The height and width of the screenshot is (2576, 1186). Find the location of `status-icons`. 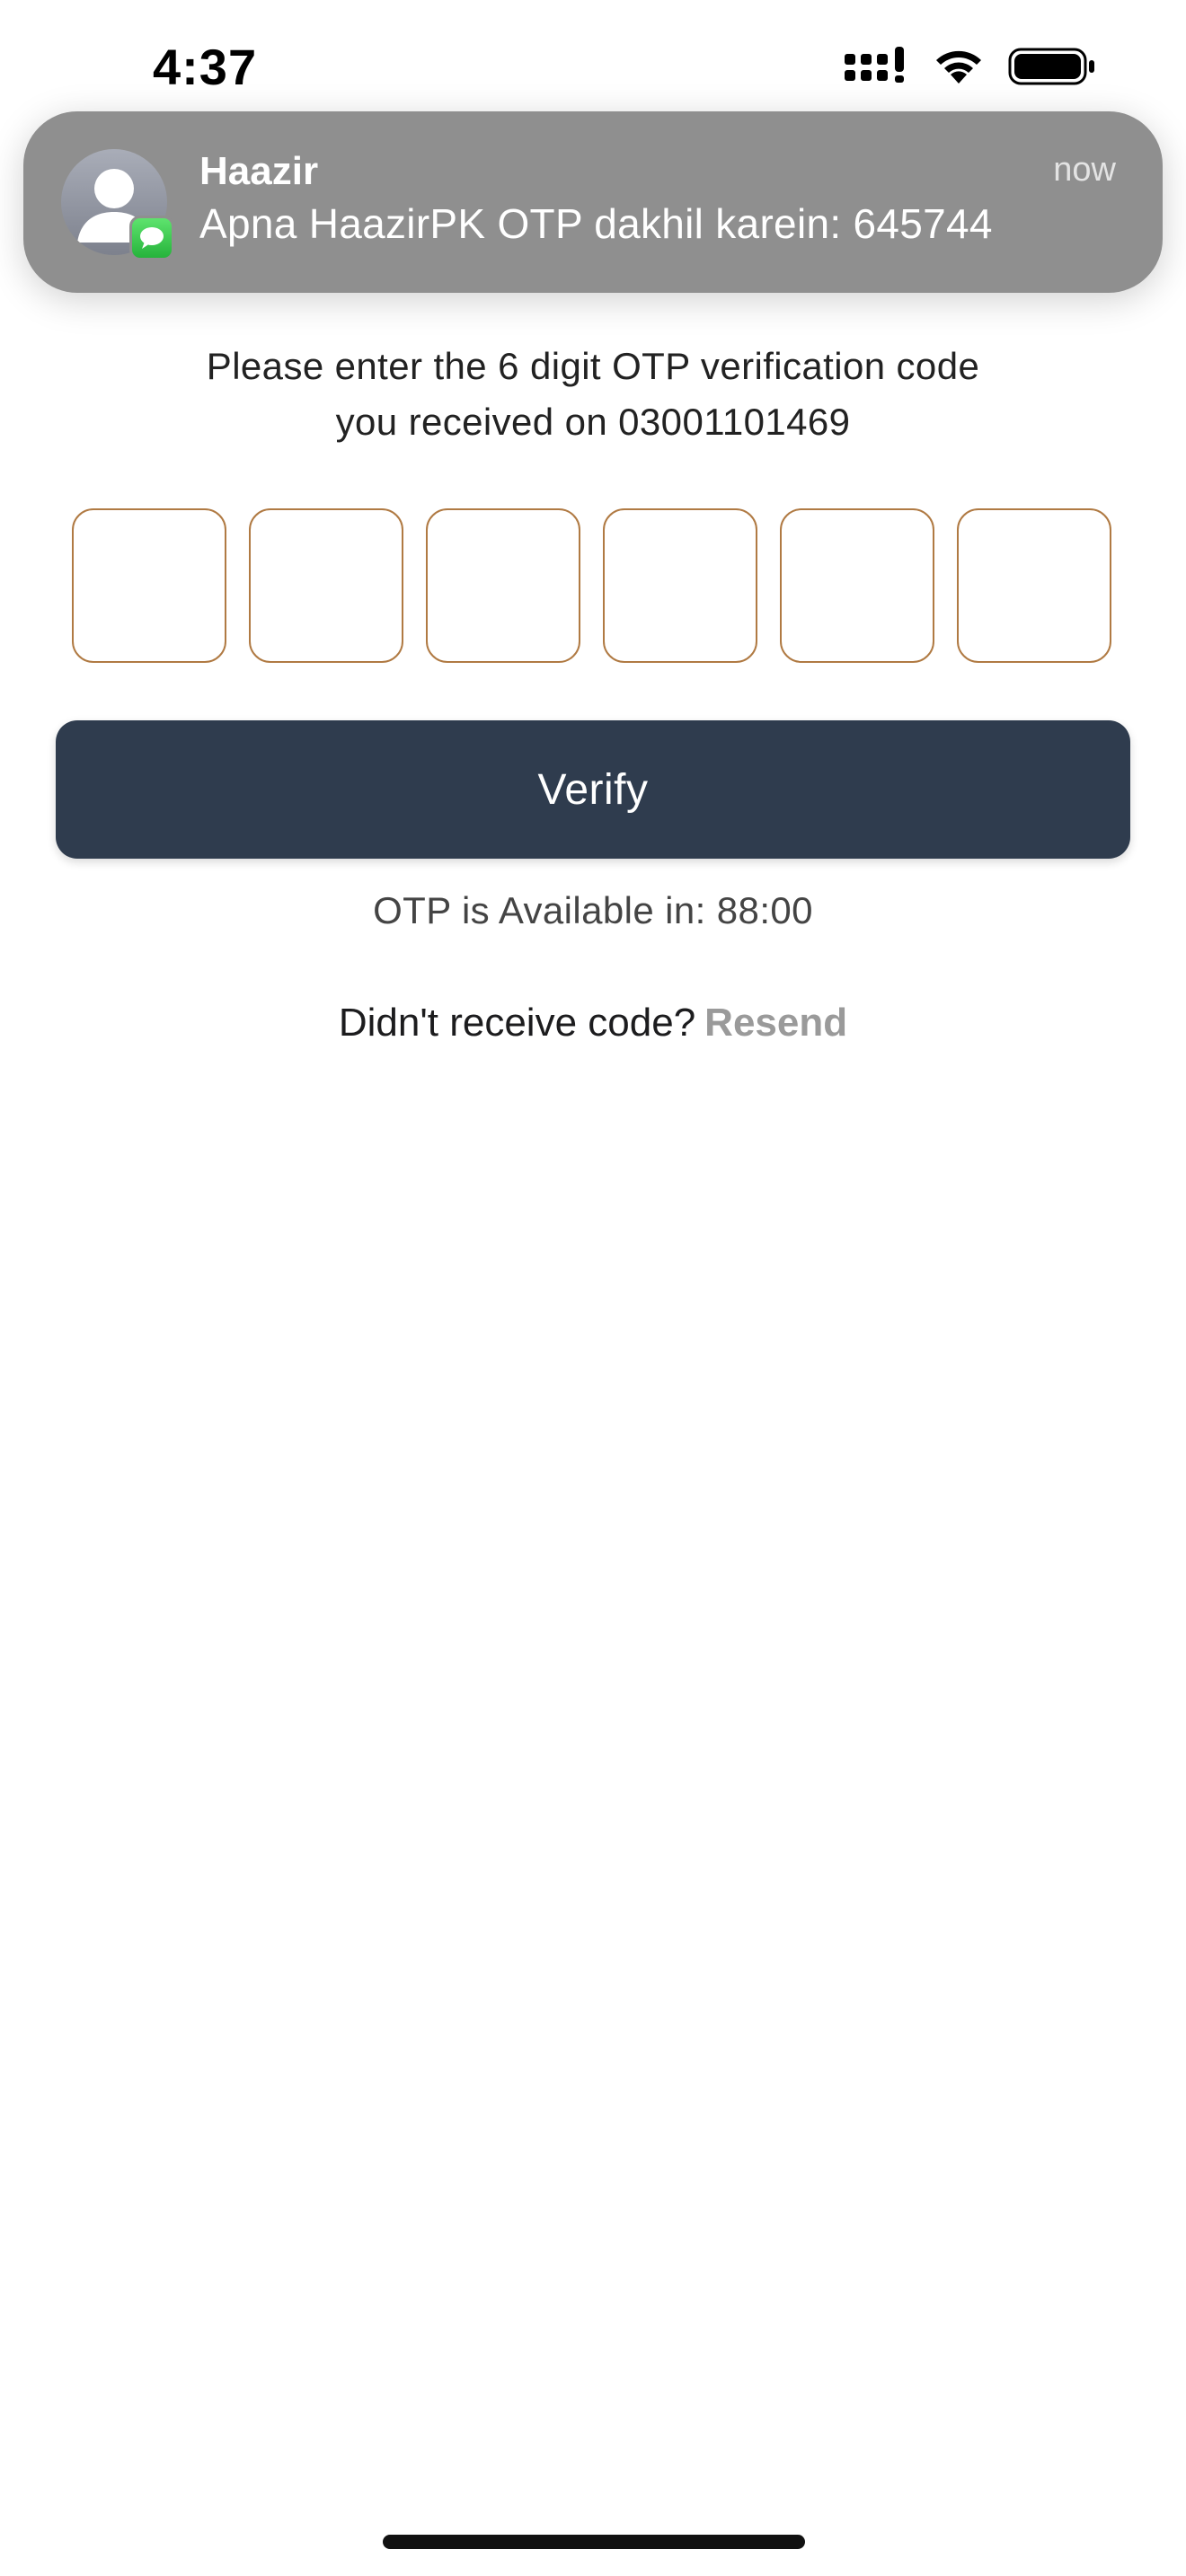

status-icons is located at coordinates (970, 66).